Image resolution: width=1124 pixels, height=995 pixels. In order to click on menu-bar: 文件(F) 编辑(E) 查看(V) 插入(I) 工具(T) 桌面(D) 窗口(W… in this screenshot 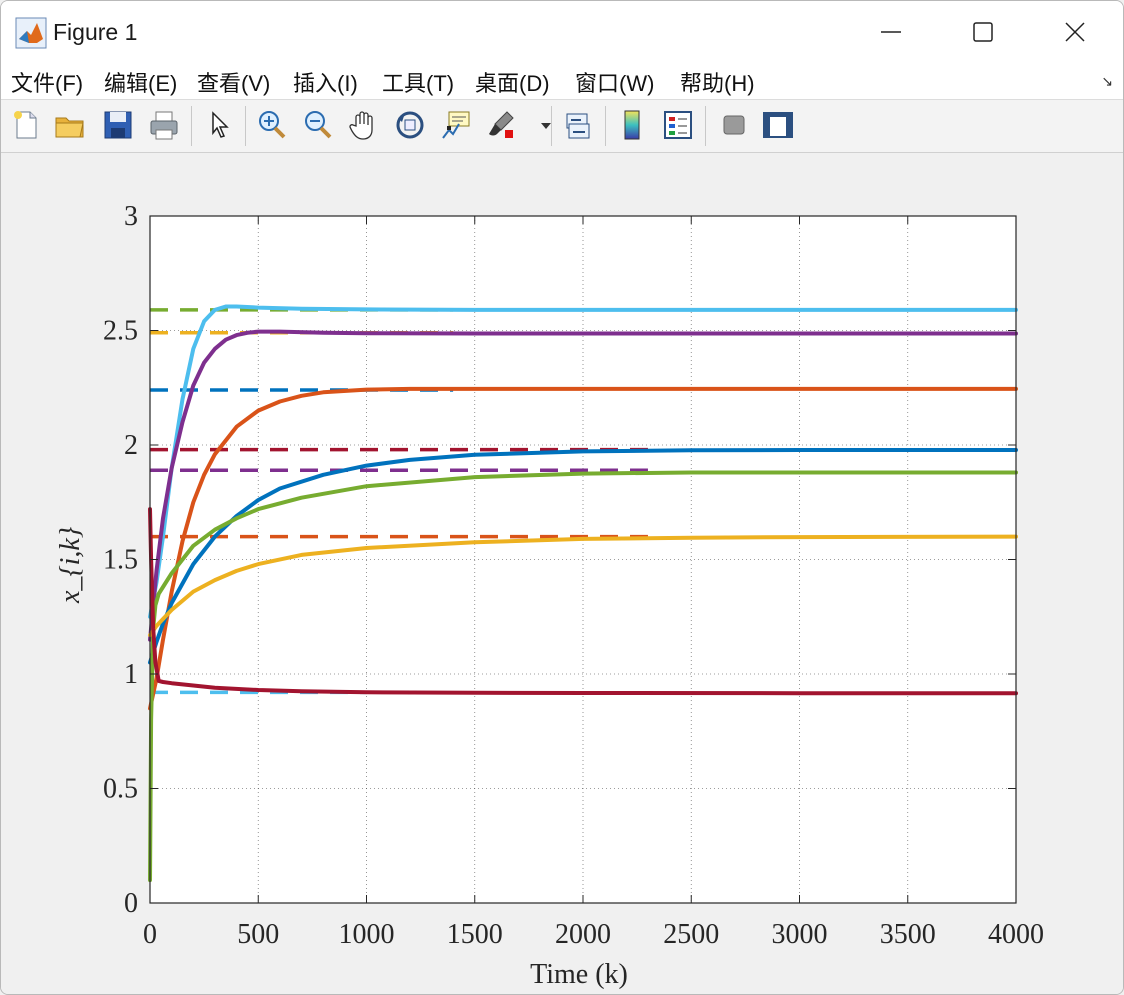, I will do `click(562, 81)`.